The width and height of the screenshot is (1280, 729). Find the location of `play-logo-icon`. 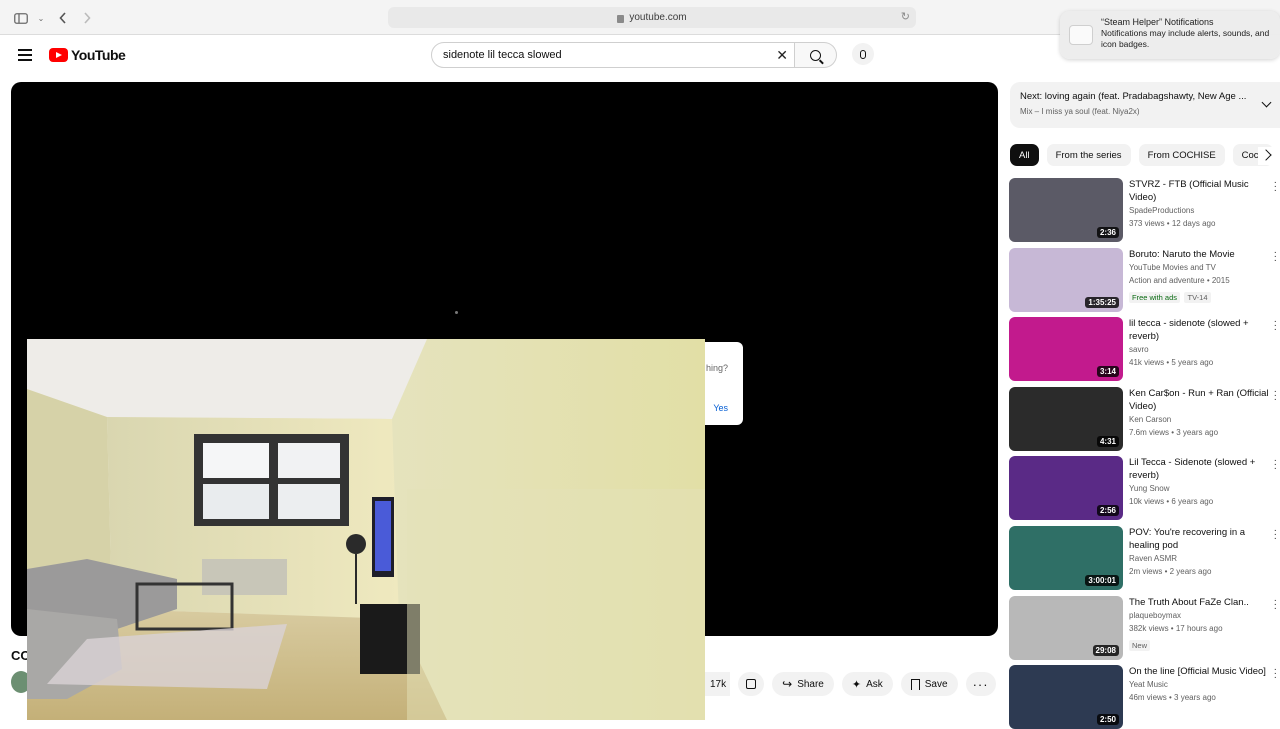

play-logo-icon is located at coordinates (58, 55).